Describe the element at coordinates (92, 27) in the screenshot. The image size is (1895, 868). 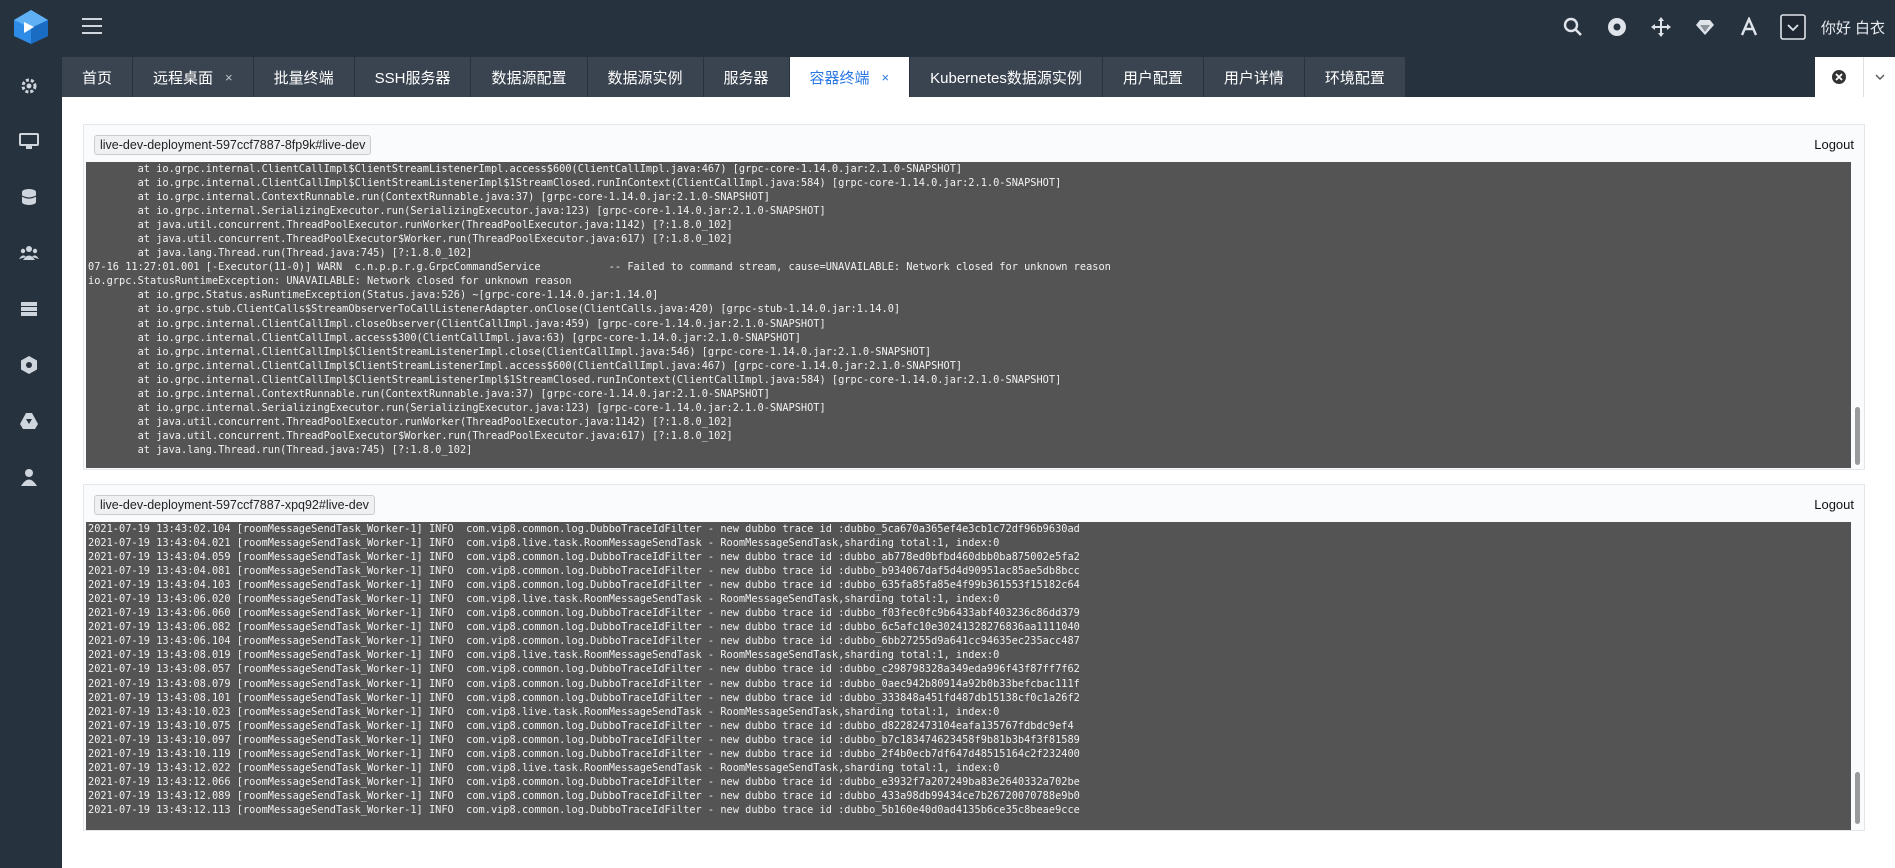
I see `hamburger-menu-icon` at that location.